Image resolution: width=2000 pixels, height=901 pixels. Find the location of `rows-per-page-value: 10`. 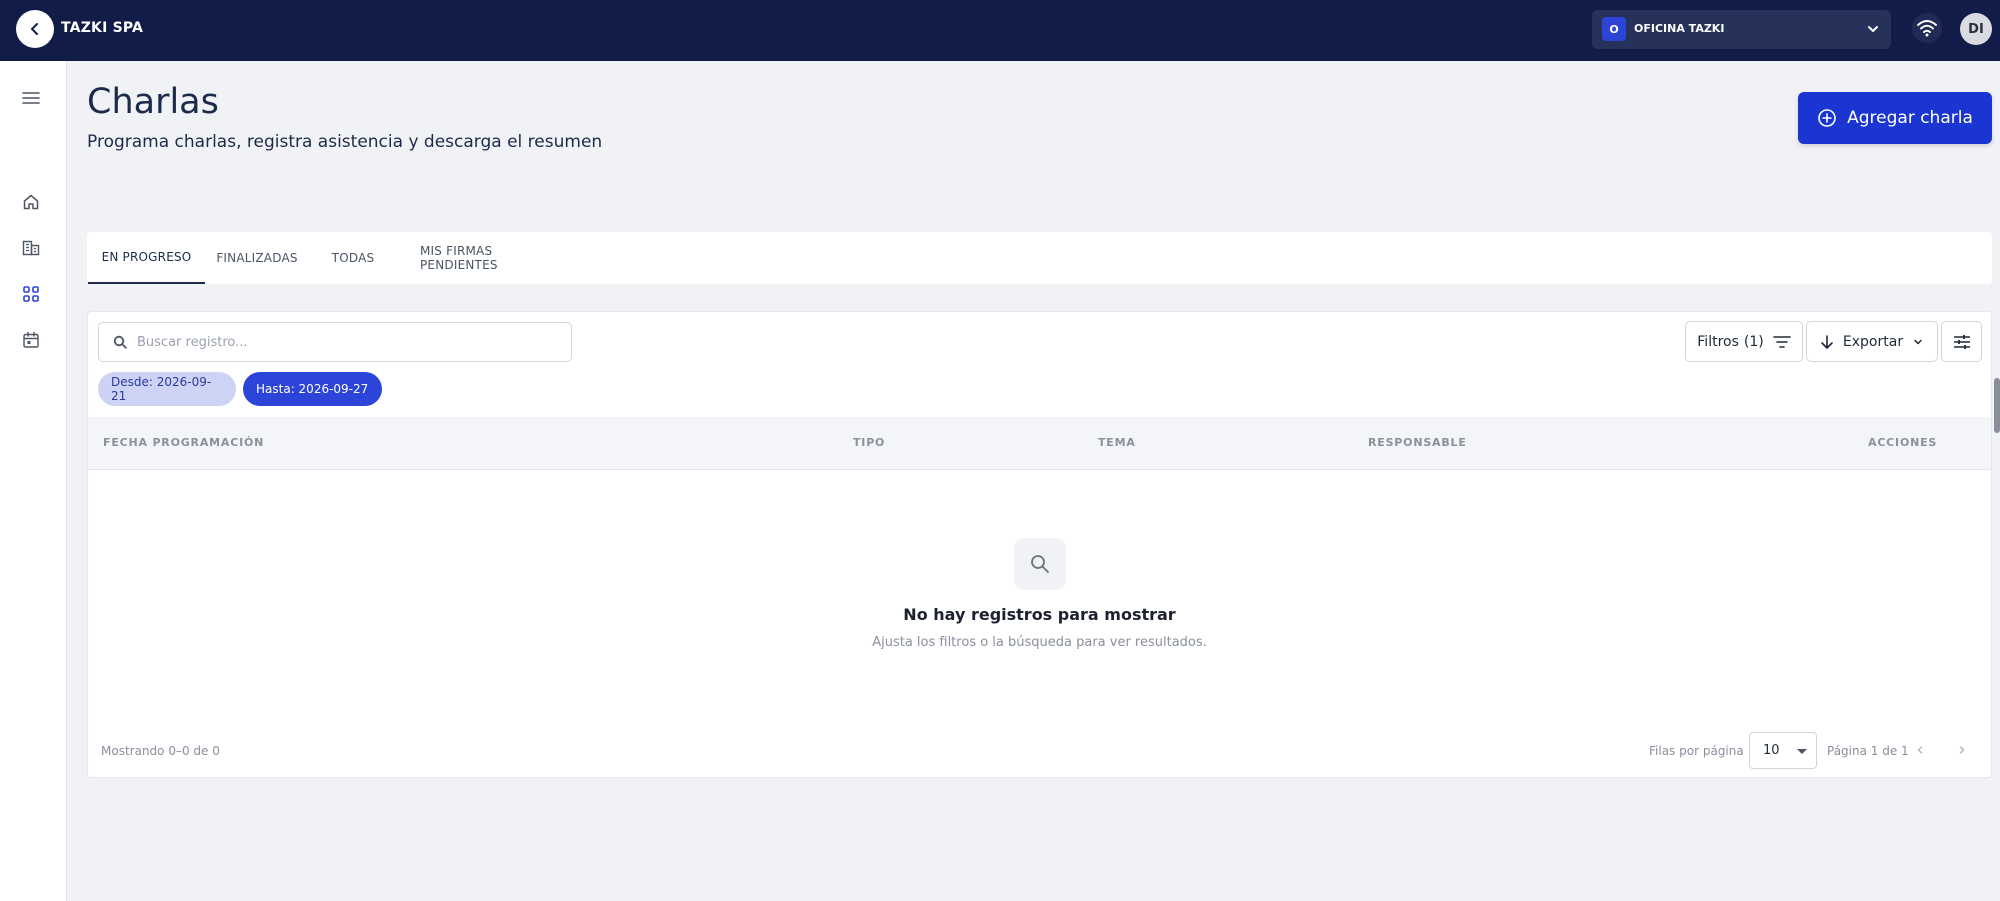

rows-per-page-value: 10 is located at coordinates (1771, 750).